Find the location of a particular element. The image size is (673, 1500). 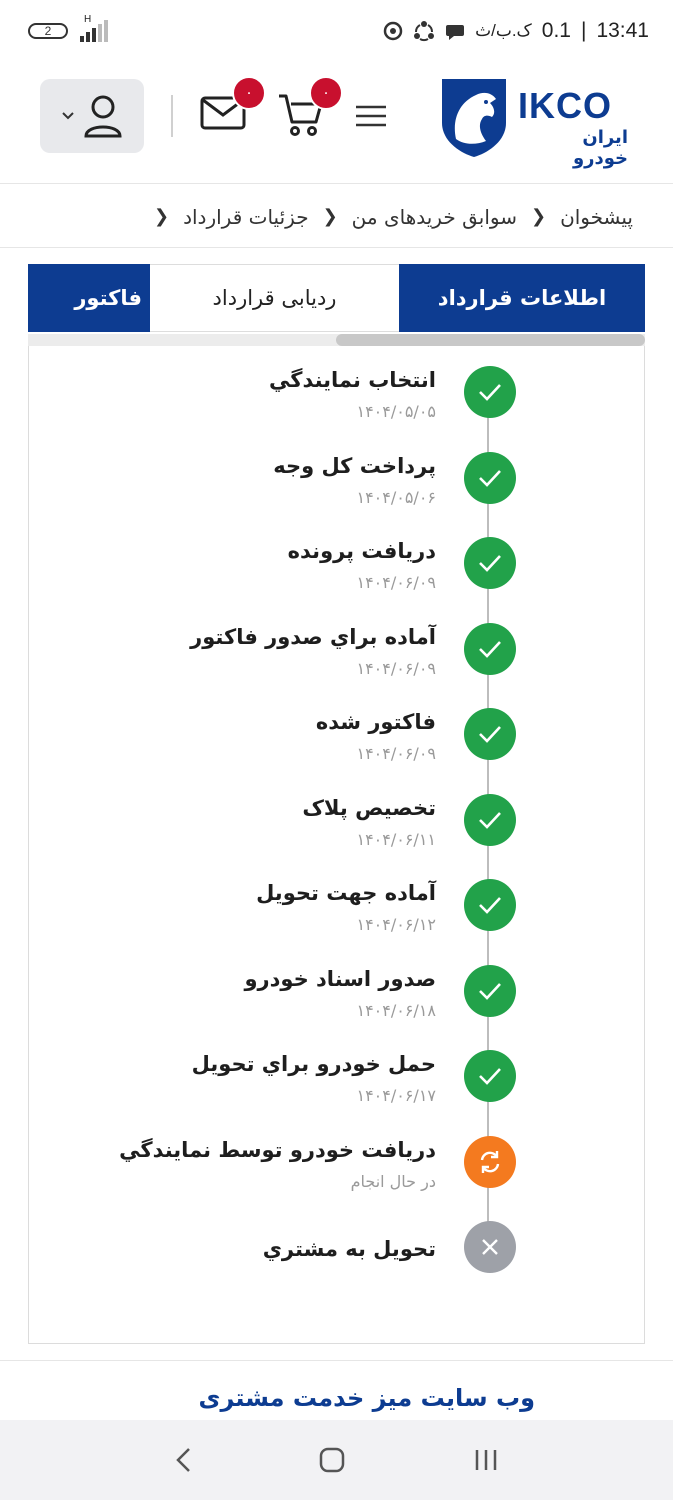

timeline-step-title: انتخاب نمايندگي is located at coordinates (352, 380).